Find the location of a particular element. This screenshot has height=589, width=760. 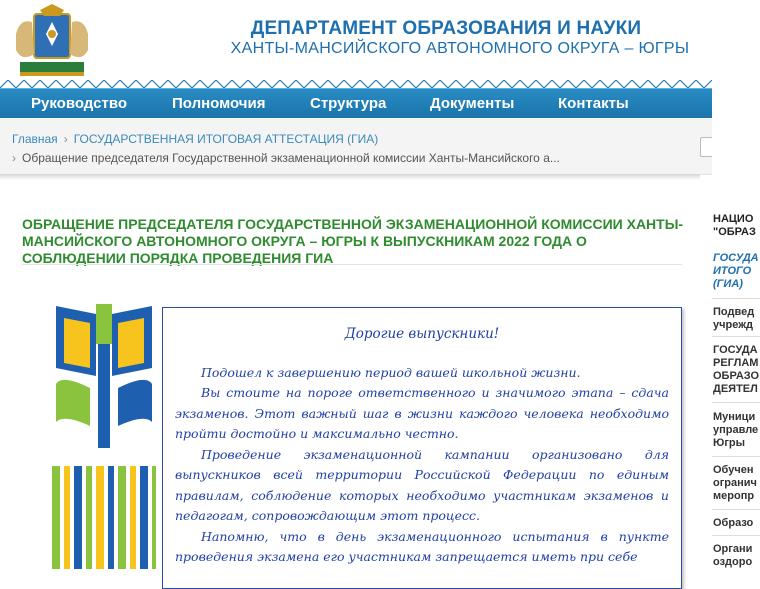

nav-item-contacts: Контакты is located at coordinates (593, 103).